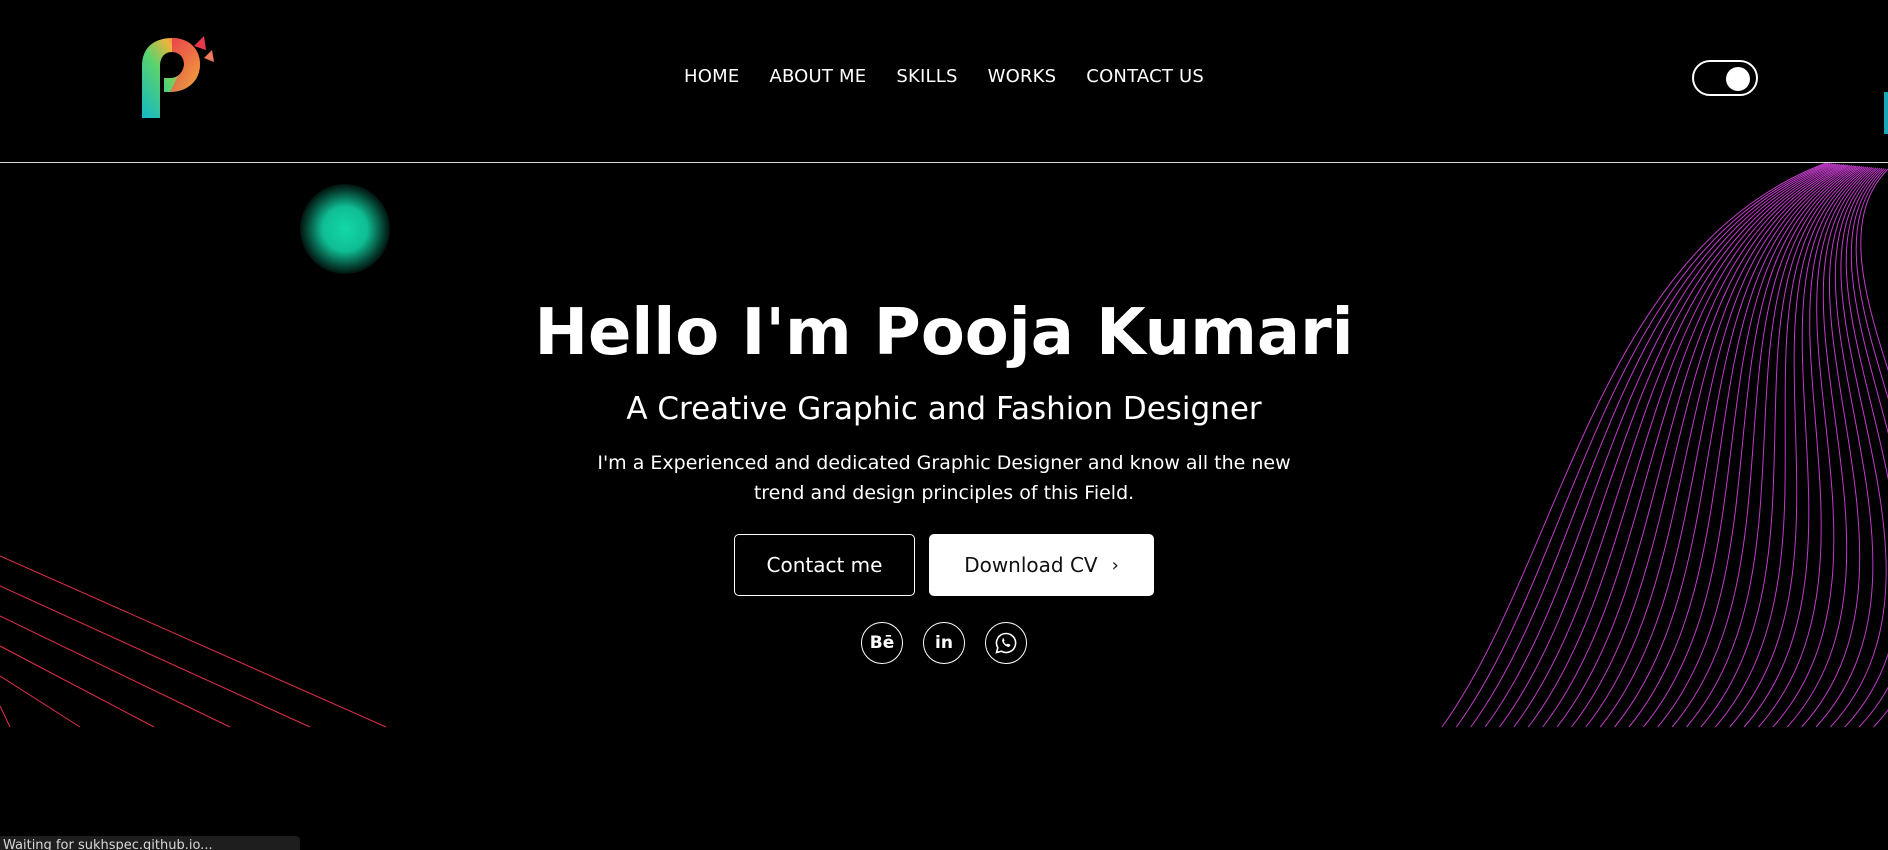 The image size is (1888, 850). What do you see at coordinates (1738, 79) in the screenshot?
I see `toggle-knob` at bounding box center [1738, 79].